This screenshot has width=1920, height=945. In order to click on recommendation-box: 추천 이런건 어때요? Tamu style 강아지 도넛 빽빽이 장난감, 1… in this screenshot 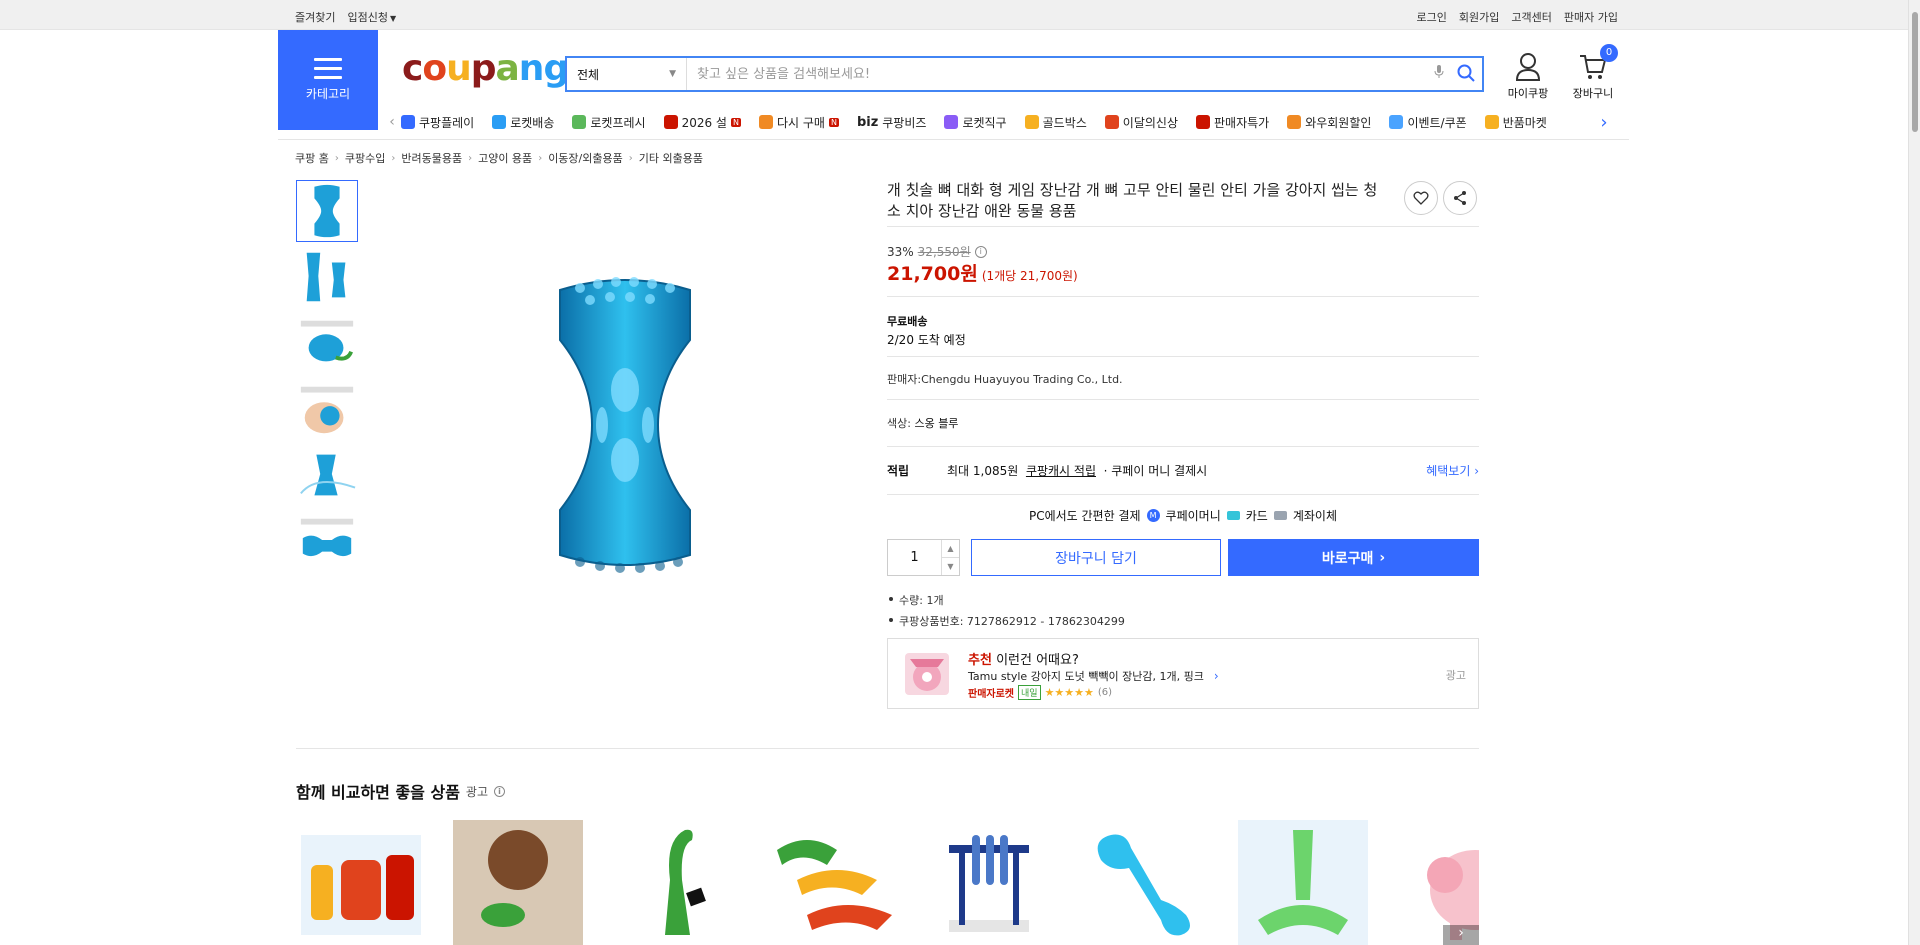, I will do `click(1183, 673)`.